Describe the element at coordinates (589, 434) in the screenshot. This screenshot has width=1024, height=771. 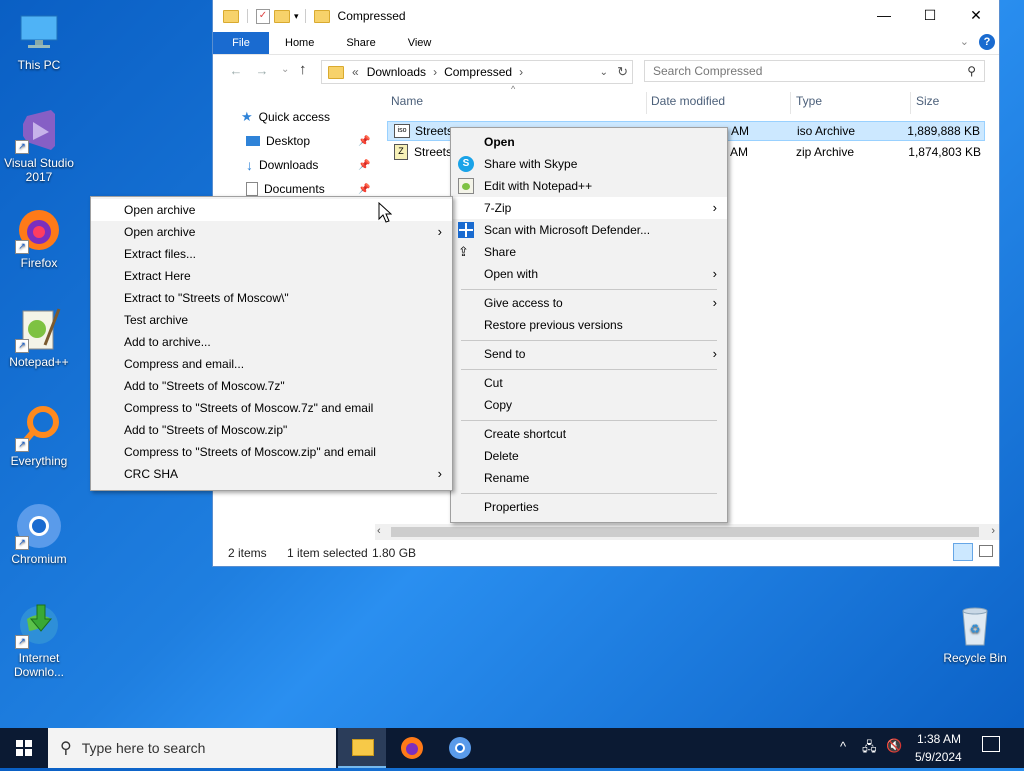
I see `menu-item-create-shortcut: Create shortcut` at that location.